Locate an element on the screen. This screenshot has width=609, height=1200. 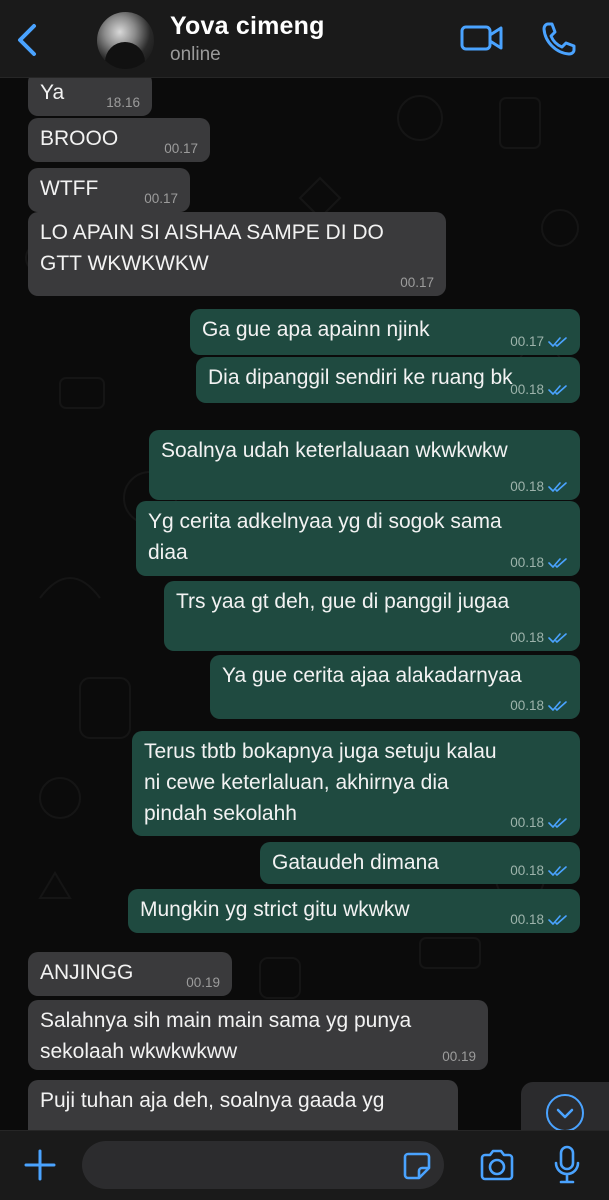
message-meta: 18.16 is located at coordinates (123, 103).